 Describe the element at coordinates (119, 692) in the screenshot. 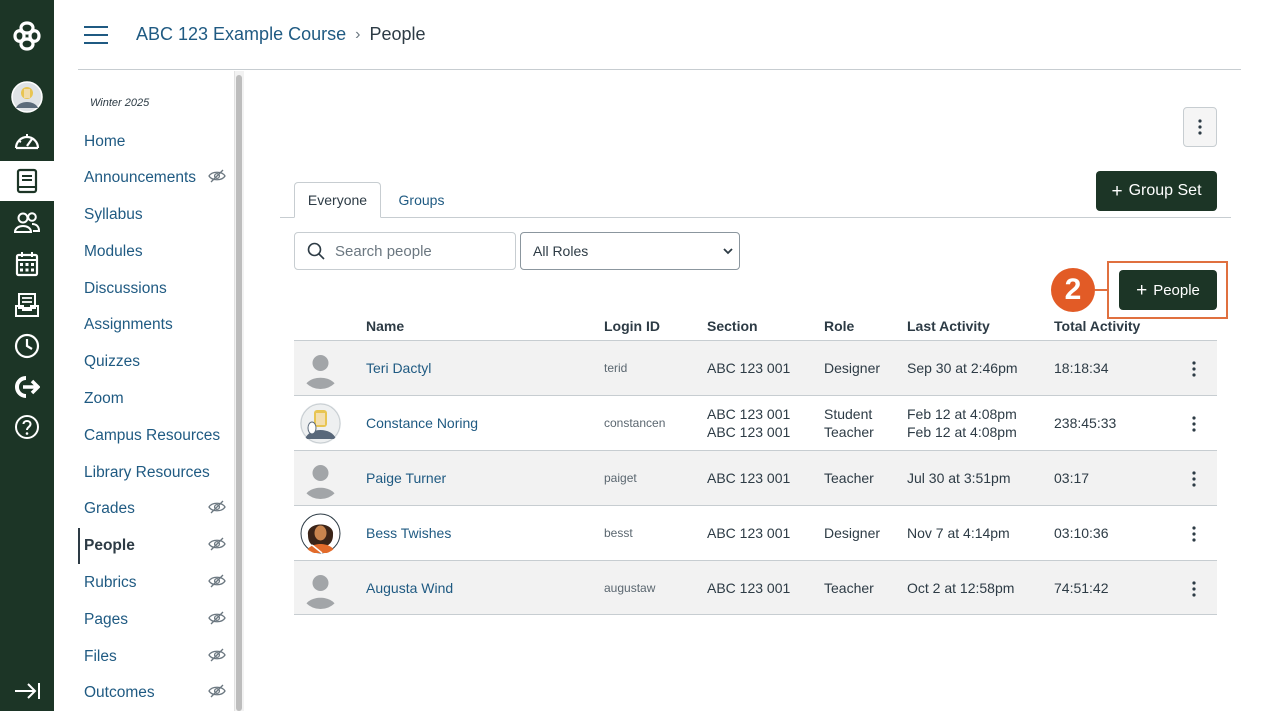

I see `course-nav-label: Outcomes` at that location.